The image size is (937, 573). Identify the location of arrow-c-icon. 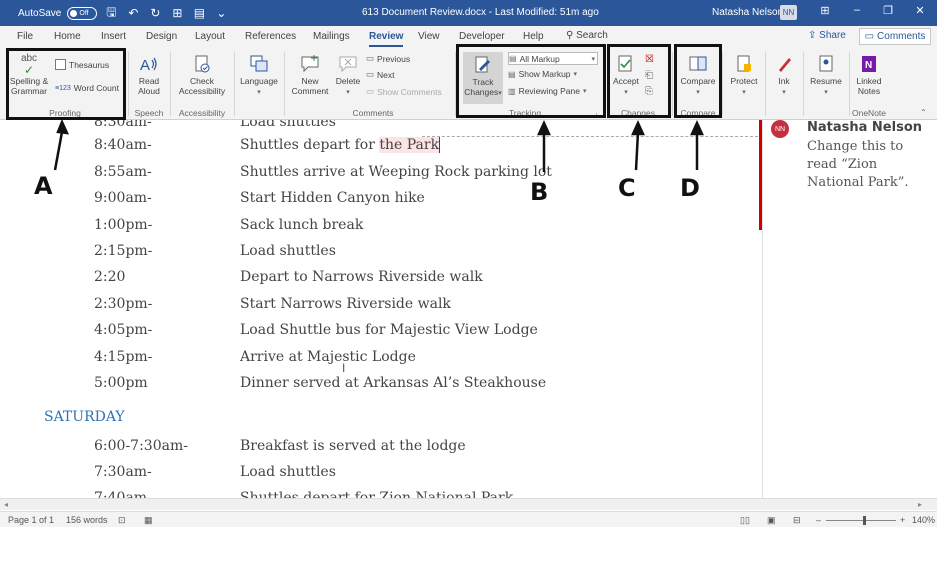
(637, 151).